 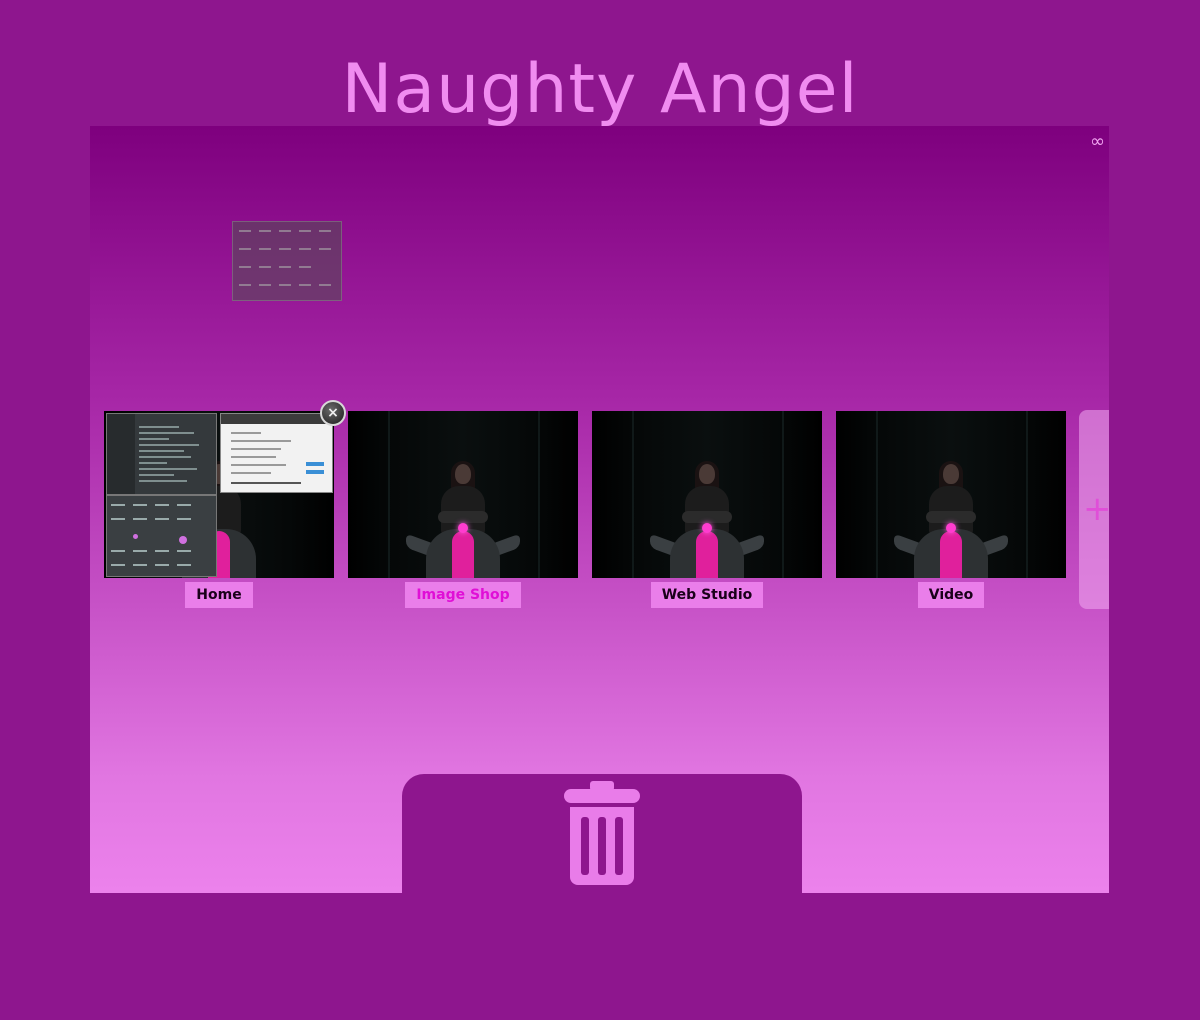 I want to click on trash-drop-zone, so click(x=602, y=833).